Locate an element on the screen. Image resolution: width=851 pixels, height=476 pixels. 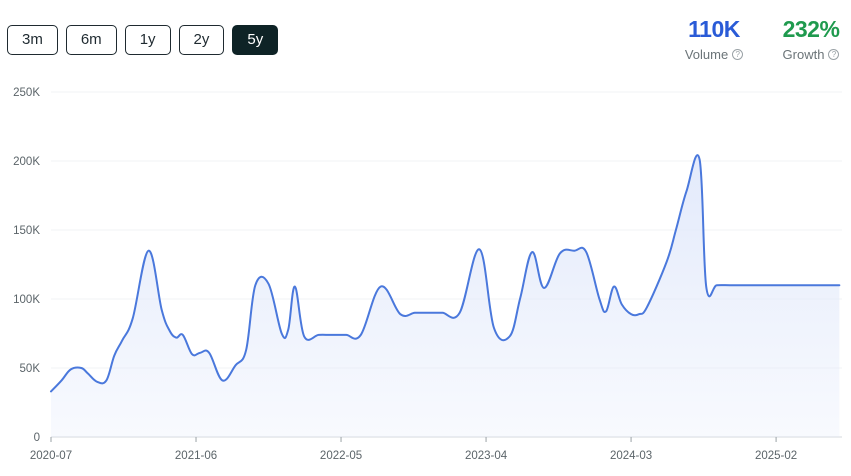
x-tick-label: 2024-03 is located at coordinates (631, 456).